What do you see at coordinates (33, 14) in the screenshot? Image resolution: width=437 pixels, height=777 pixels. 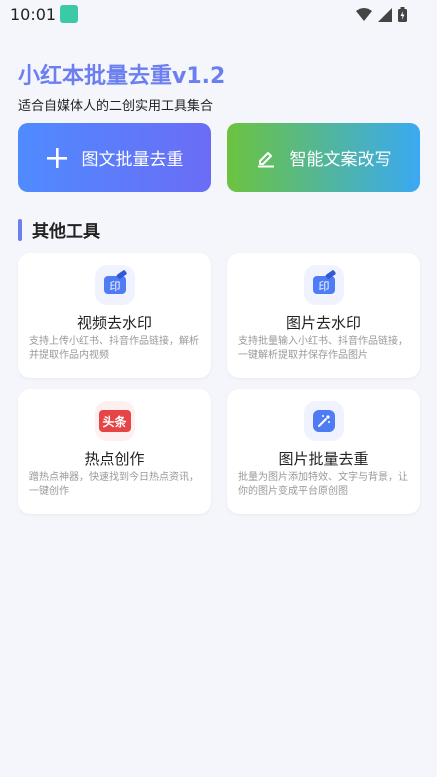 I see `status-time: 10:01` at bounding box center [33, 14].